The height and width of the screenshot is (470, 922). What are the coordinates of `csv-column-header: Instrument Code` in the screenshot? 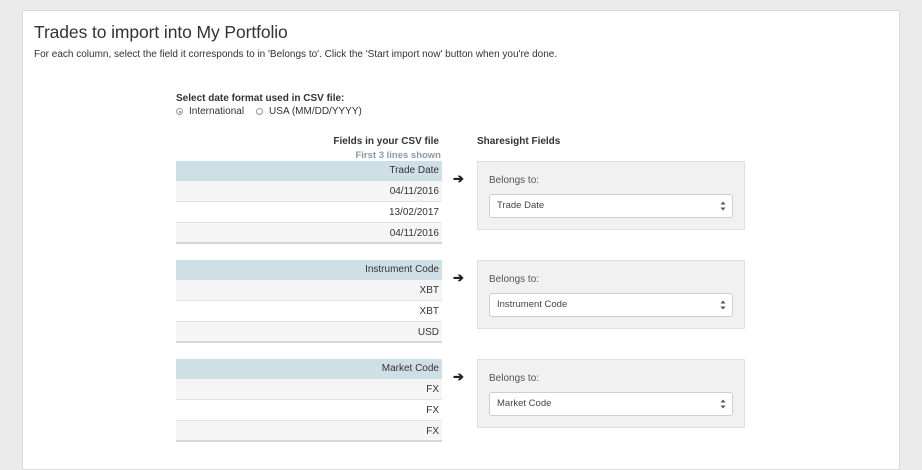 It's located at (309, 270).